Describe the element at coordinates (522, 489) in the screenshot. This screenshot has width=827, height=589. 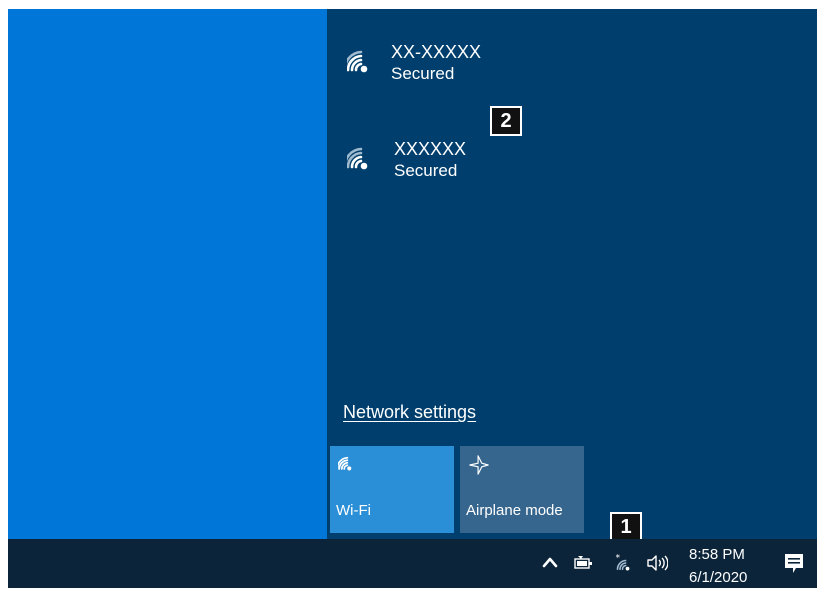
I see `airplane-mode-tile: Airplane mode` at that location.